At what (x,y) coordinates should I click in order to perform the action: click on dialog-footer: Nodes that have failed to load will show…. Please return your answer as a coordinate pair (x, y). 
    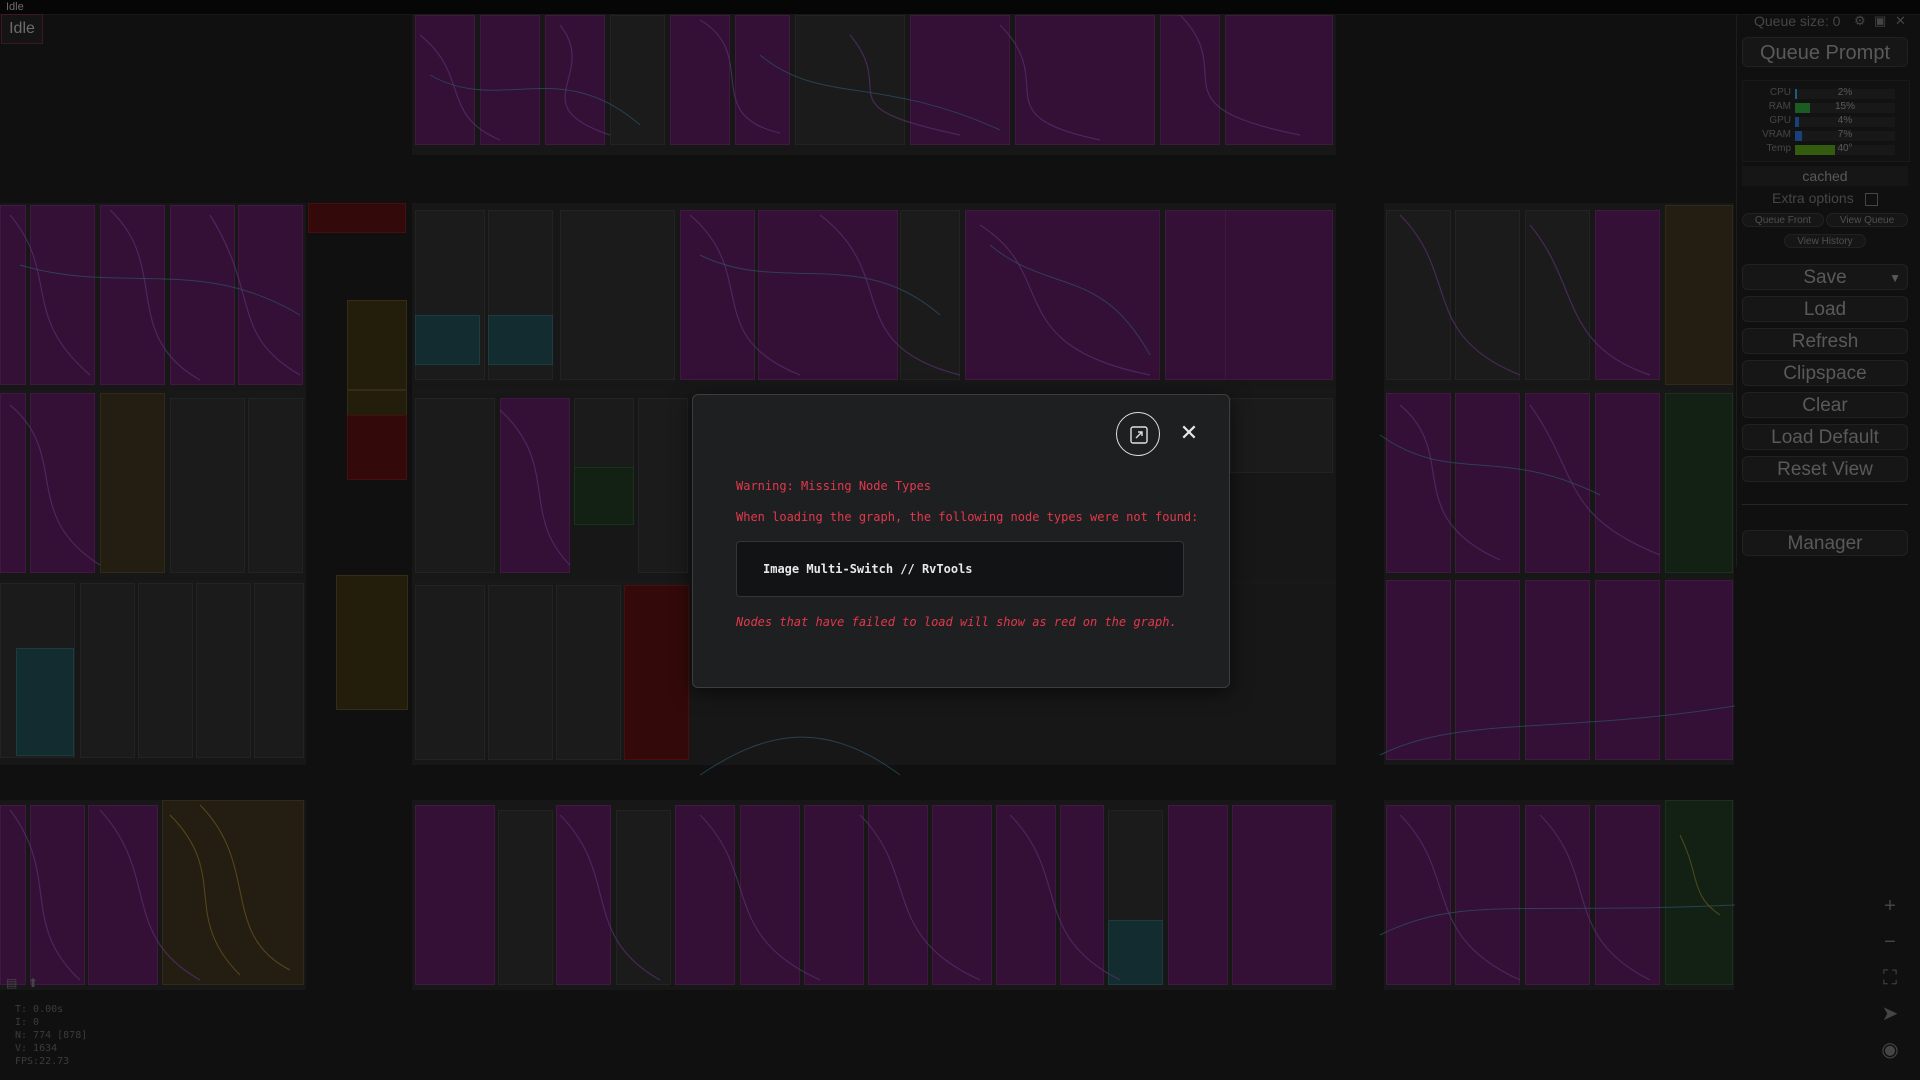
    Looking at the image, I should click on (956, 622).